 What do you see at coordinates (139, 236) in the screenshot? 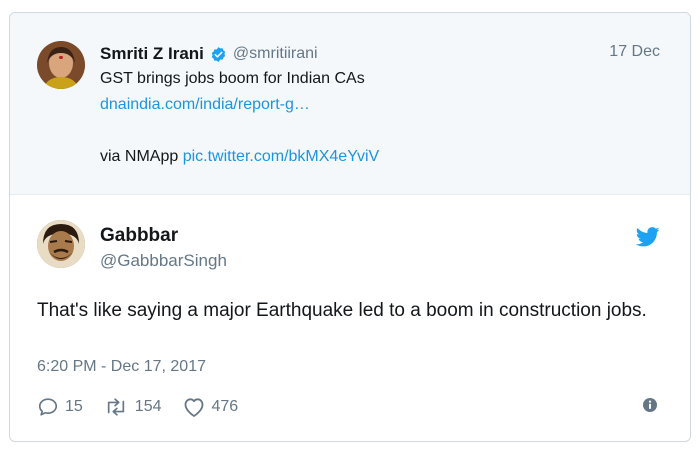
I see `author-name: Gabbbar` at bounding box center [139, 236].